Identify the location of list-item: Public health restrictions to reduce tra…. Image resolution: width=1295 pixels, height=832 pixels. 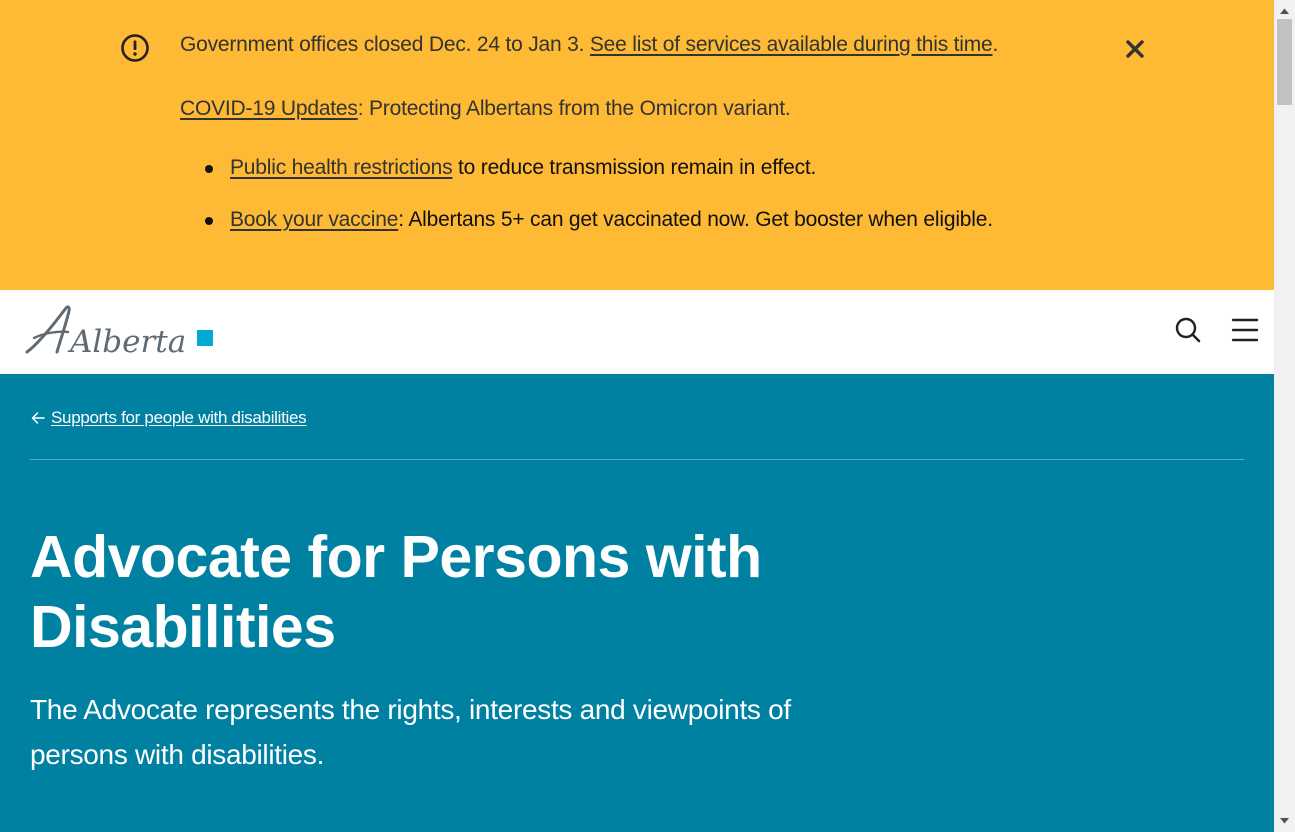
(599, 178).